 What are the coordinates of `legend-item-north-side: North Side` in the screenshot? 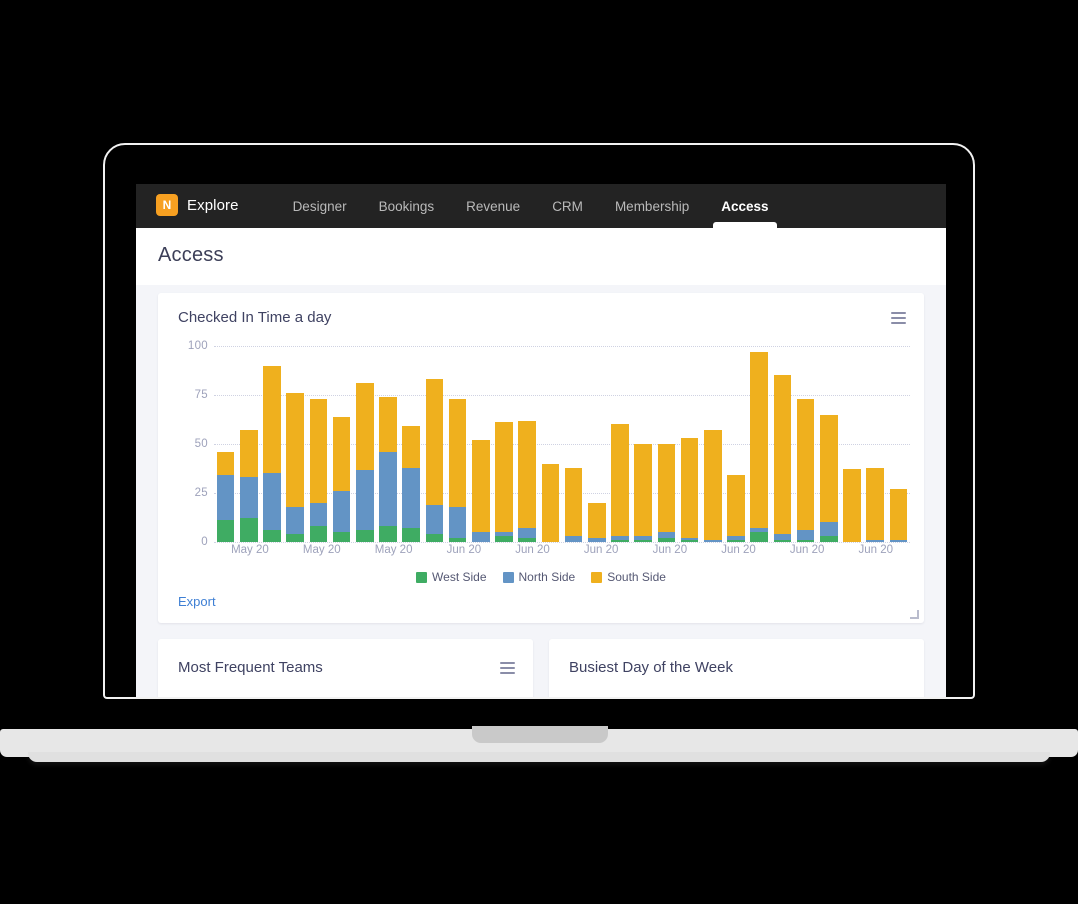 It's located at (539, 577).